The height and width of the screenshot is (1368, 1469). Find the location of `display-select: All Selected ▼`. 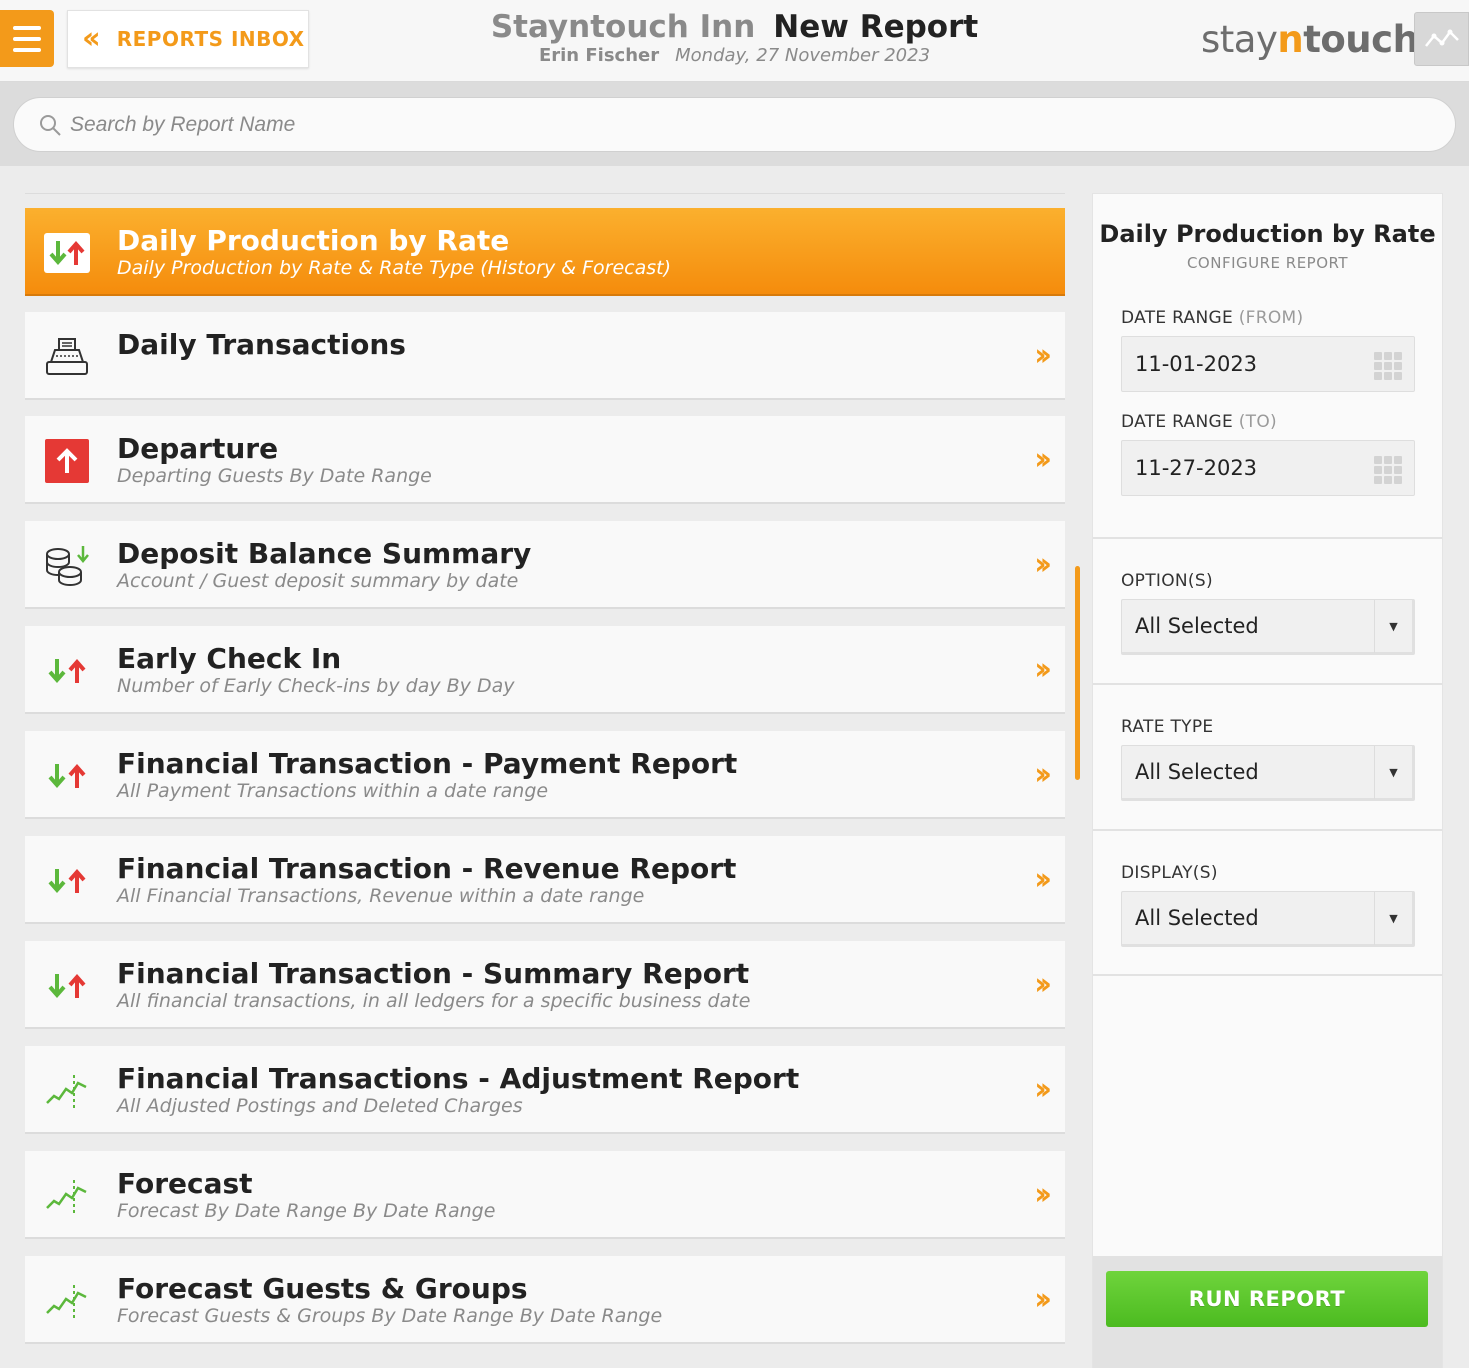

display-select: All Selected ▼ is located at coordinates (1268, 919).